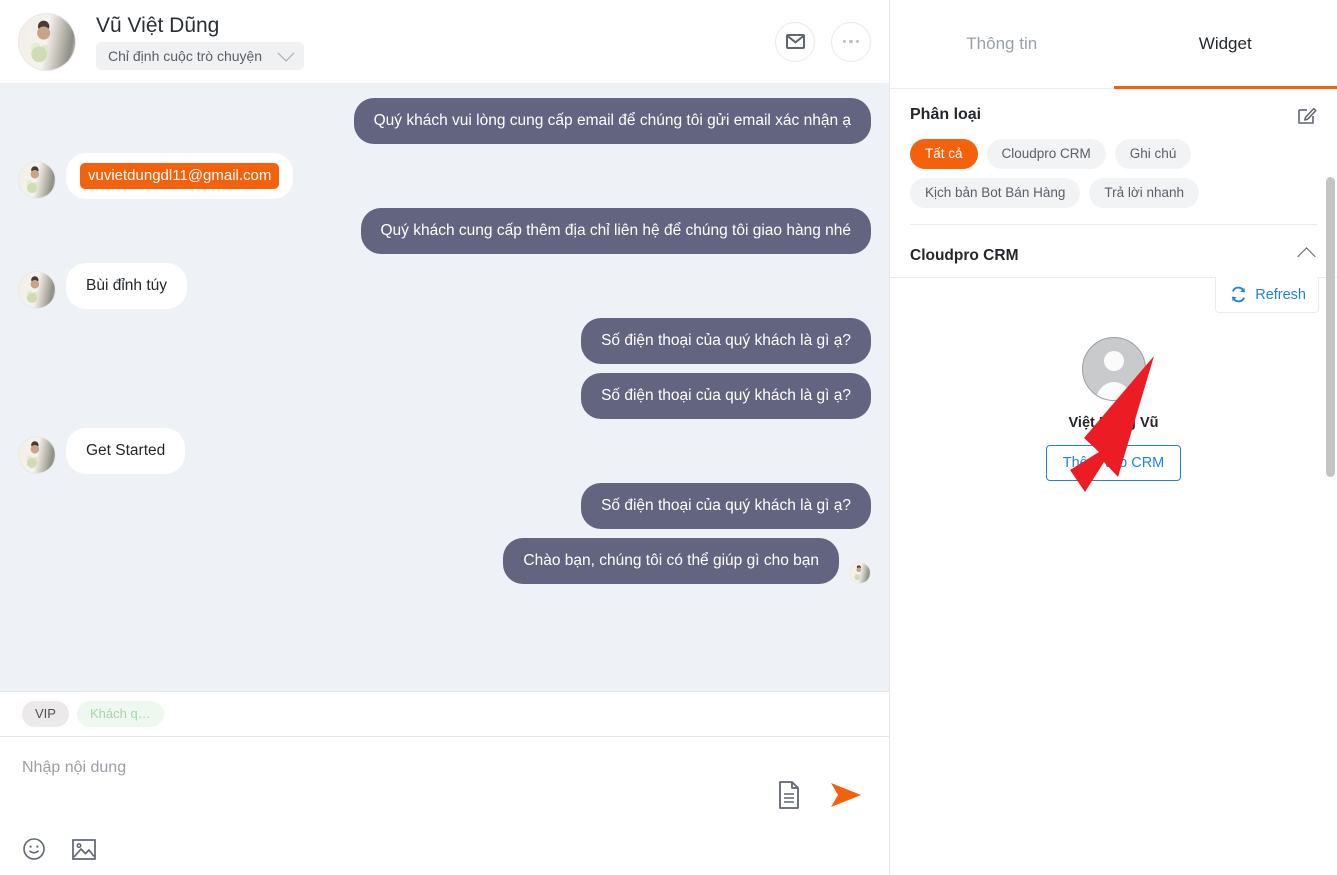 The height and width of the screenshot is (875, 1337). Describe the element at coordinates (820, 795) in the screenshot. I see `composer-actions` at that location.